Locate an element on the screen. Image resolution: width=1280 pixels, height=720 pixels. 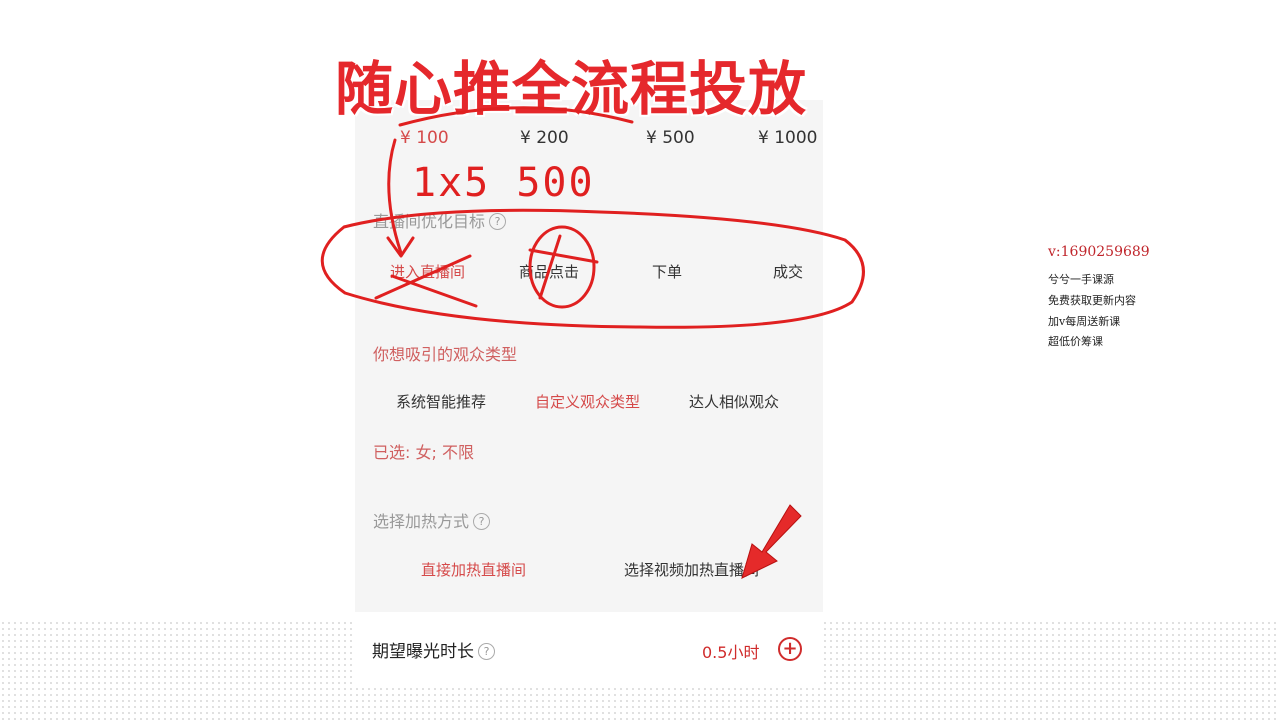
ink-cross is located at coordinates (426, 281).